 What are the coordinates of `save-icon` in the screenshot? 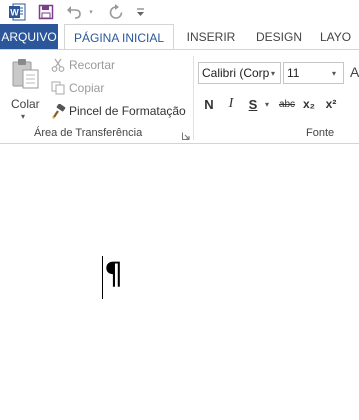 It's located at (46, 12).